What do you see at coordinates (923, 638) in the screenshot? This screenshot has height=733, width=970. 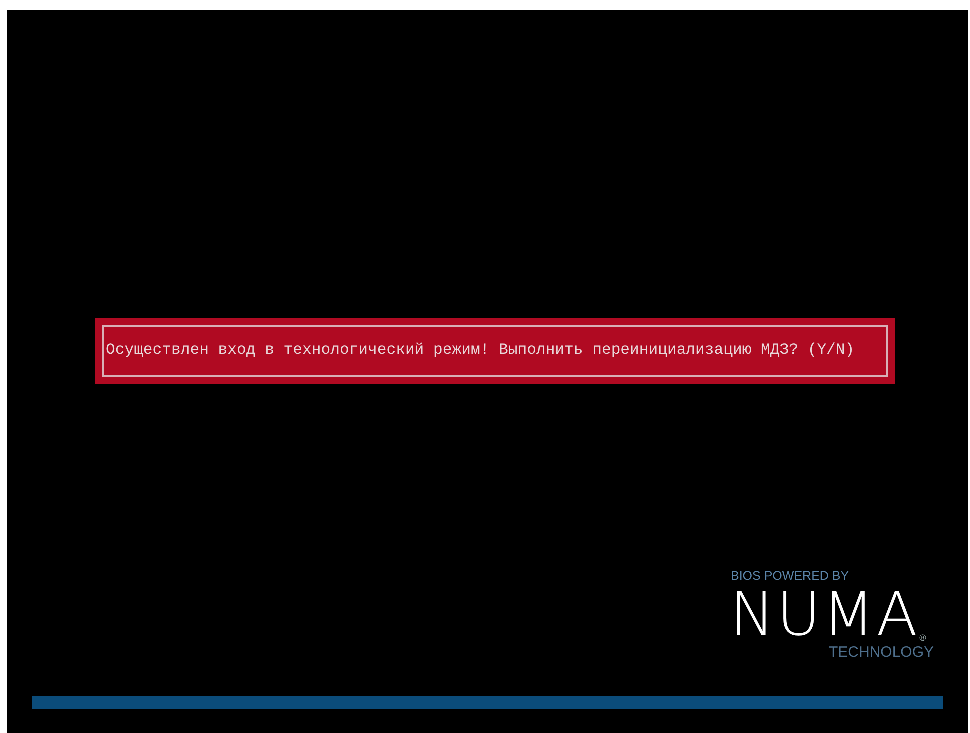 I see `registered-mark: ®` at bounding box center [923, 638].